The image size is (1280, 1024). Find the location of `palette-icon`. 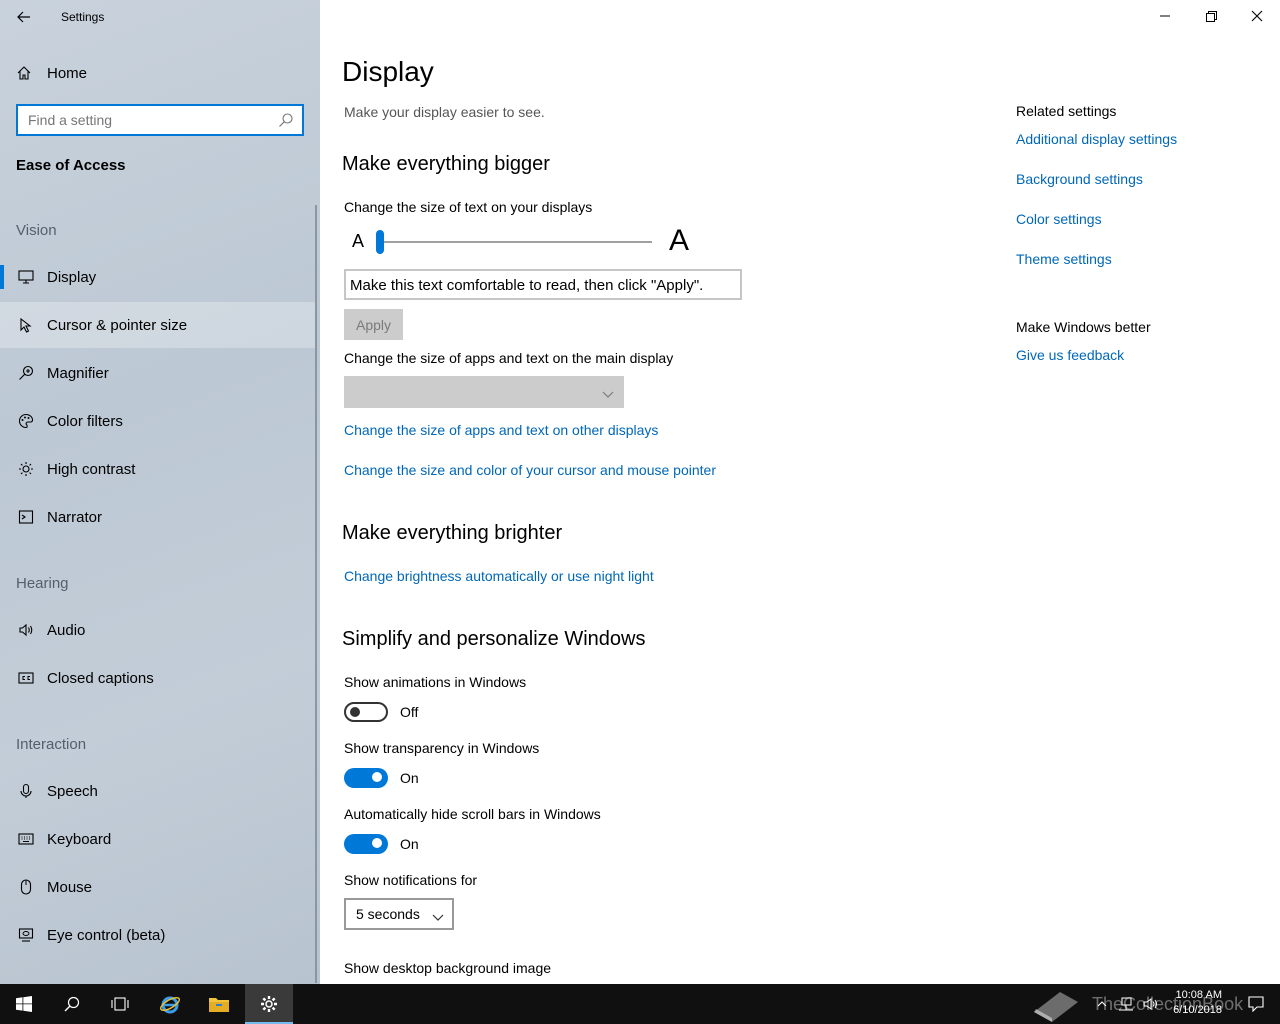

palette-icon is located at coordinates (26, 421).